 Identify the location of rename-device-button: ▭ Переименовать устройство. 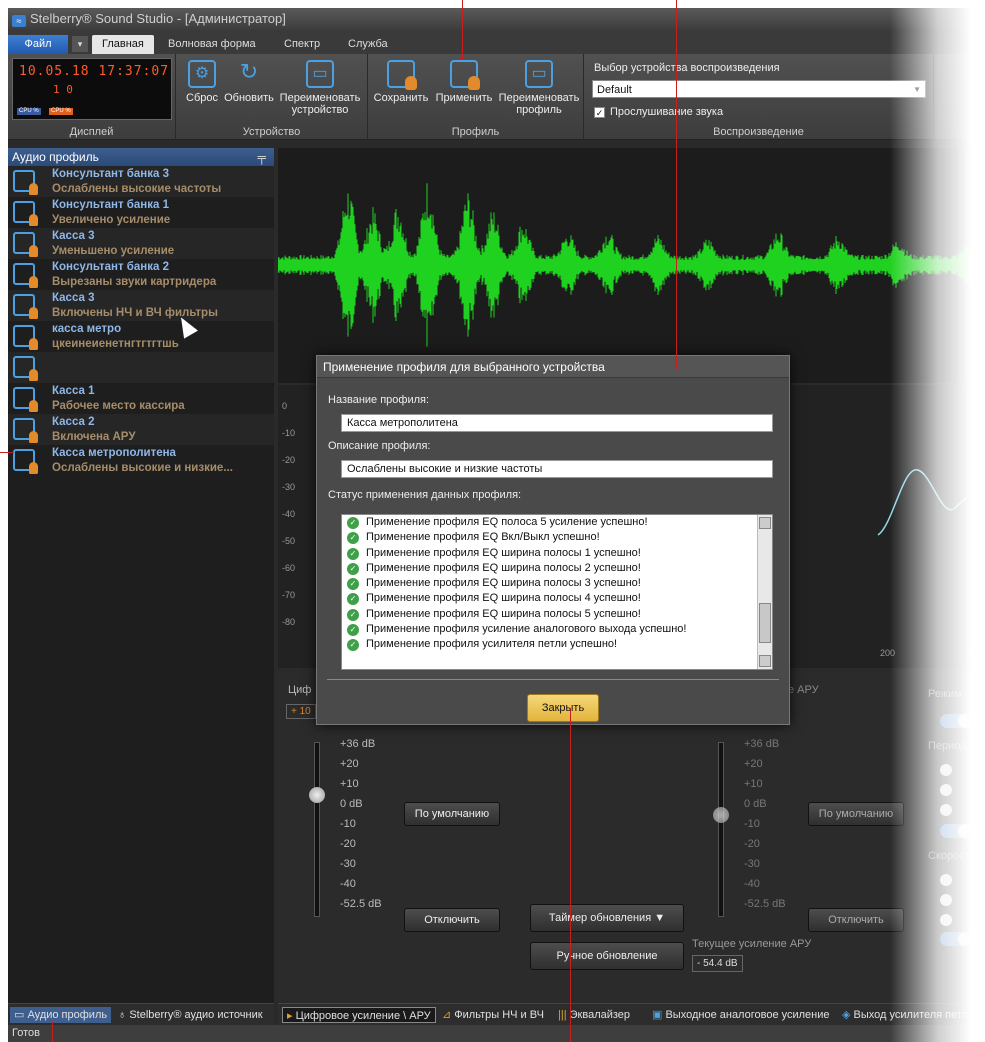
(320, 88).